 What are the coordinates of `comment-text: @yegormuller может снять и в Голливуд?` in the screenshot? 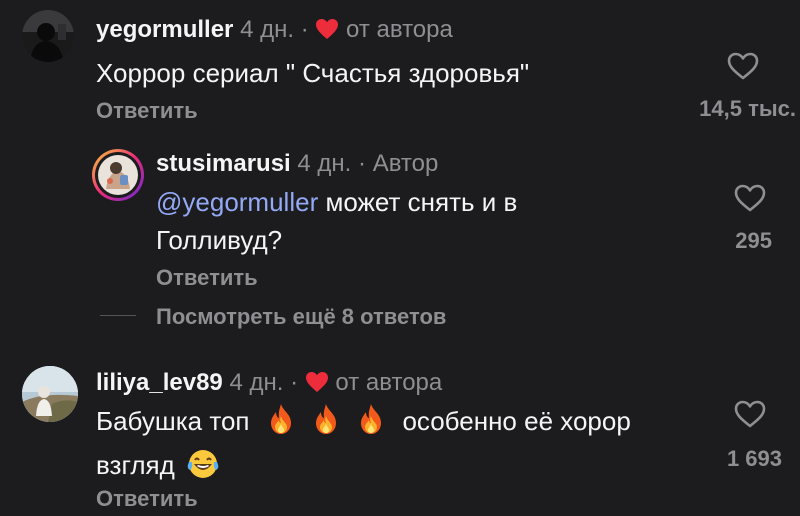 It's located at (386, 221).